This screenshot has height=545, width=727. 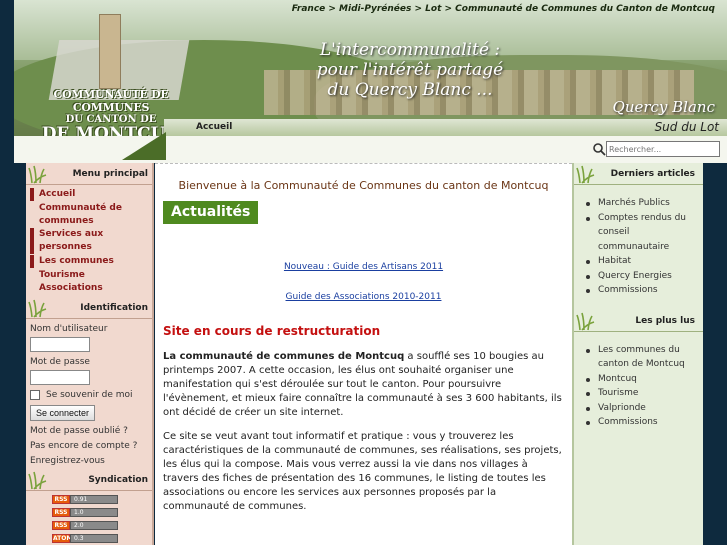 What do you see at coordinates (211, 212) in the screenshot?
I see `actualites-heading: Actualités` at bounding box center [211, 212].